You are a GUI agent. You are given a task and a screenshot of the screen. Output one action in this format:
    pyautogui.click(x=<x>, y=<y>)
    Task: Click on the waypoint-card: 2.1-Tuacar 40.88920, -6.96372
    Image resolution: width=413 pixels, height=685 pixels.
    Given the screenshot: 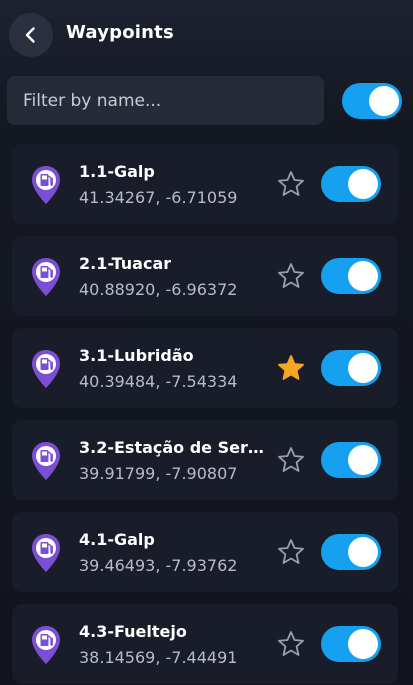 What is the action you would take?
    pyautogui.click(x=205, y=276)
    